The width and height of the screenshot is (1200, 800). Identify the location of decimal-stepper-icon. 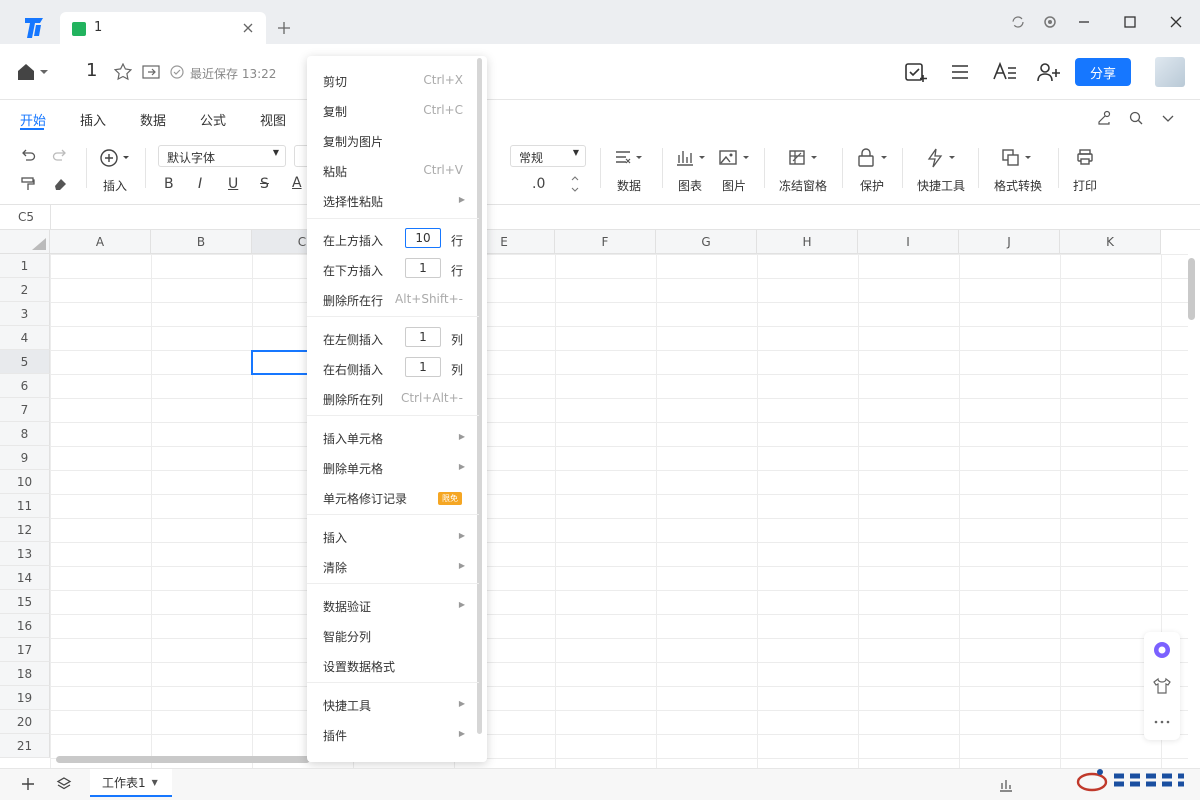
(575, 184).